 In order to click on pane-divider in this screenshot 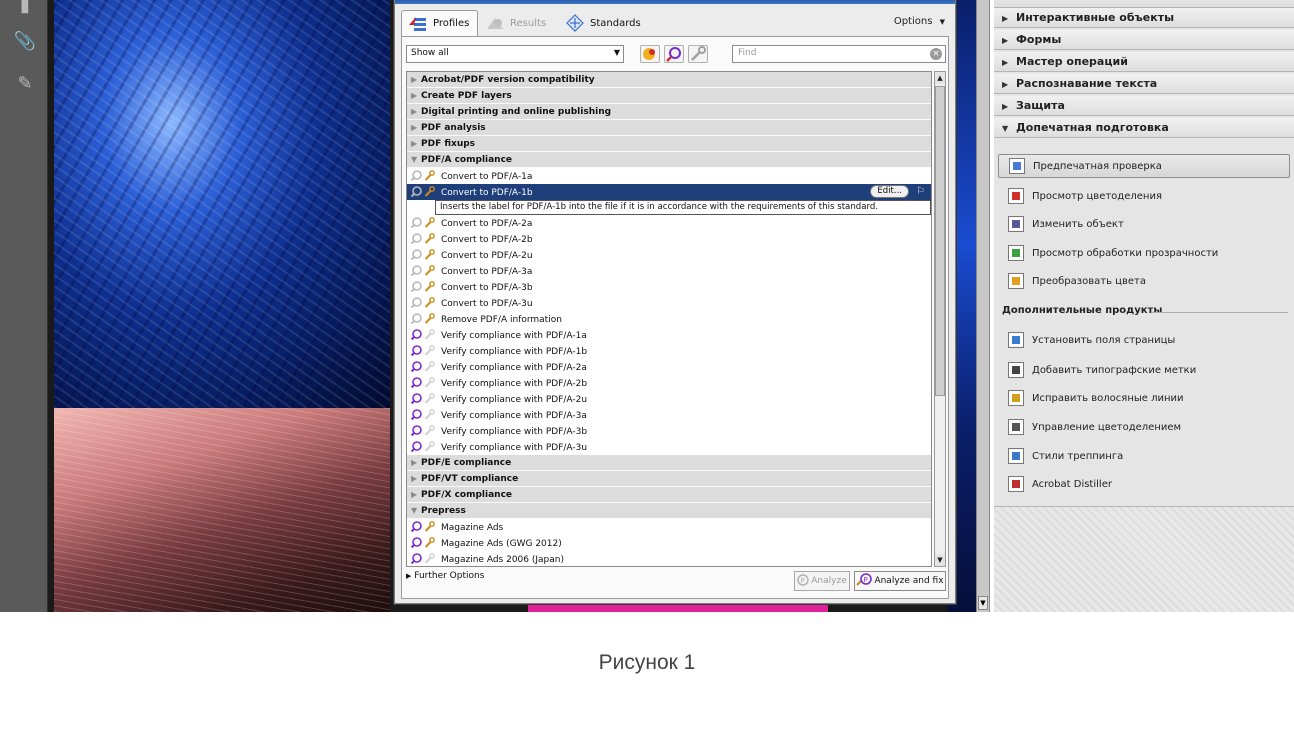, I will do `click(983, 306)`.